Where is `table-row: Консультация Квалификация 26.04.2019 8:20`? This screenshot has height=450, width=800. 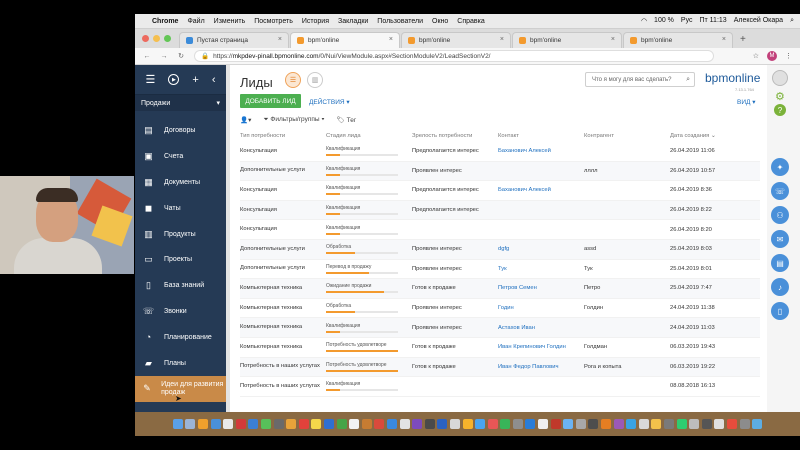 table-row: Консультация Квалификация 26.04.2019 8:20 is located at coordinates (500, 230).